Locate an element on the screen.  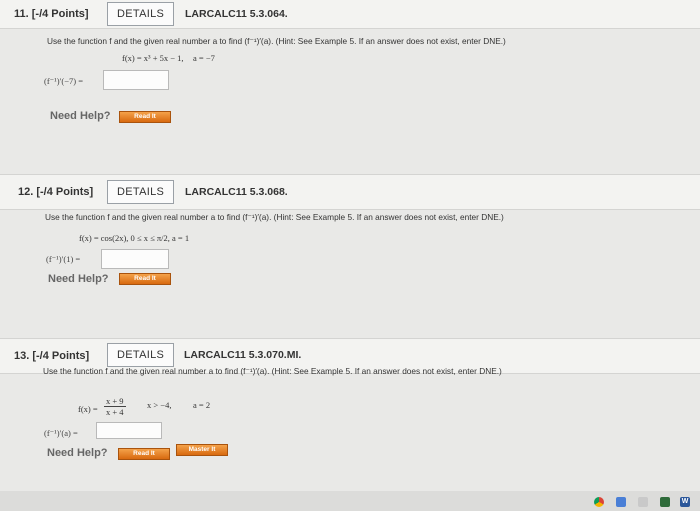
a-value: a = −7 is located at coordinates (204, 58).